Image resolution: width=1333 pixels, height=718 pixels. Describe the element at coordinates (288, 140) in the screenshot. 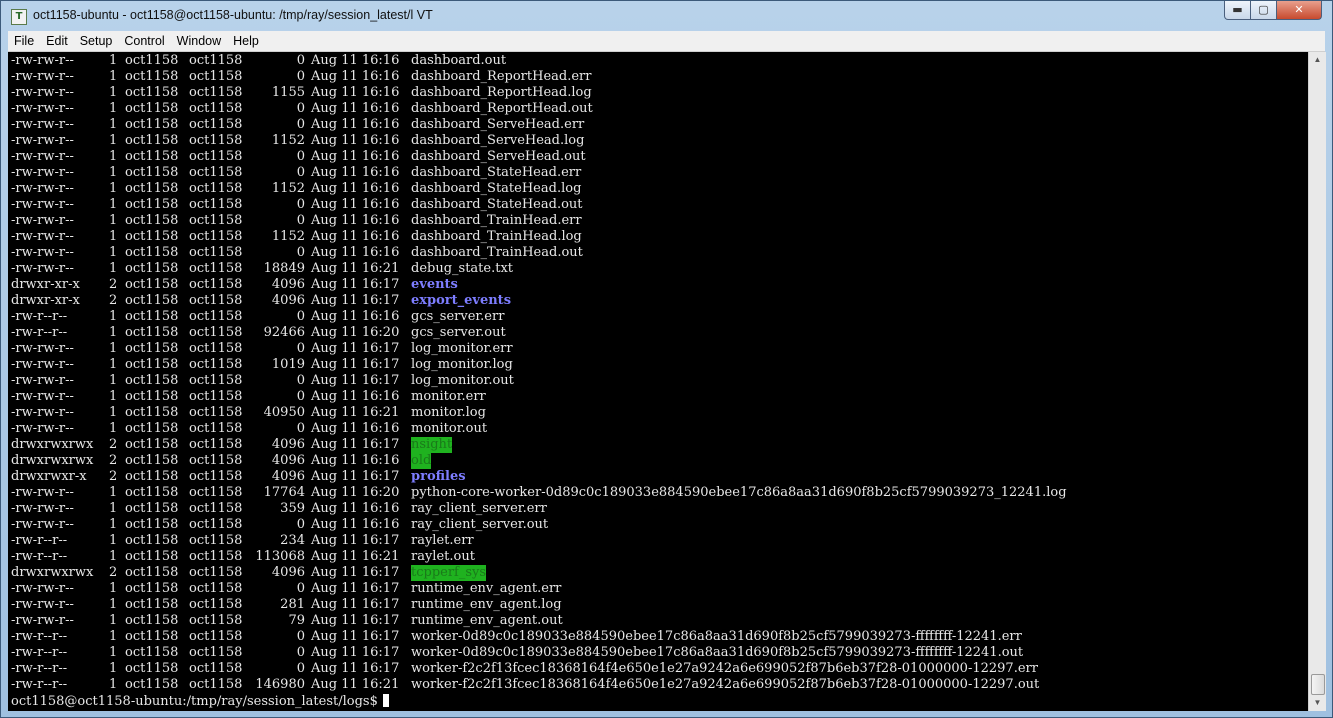

I see `file-size: 1152` at that location.